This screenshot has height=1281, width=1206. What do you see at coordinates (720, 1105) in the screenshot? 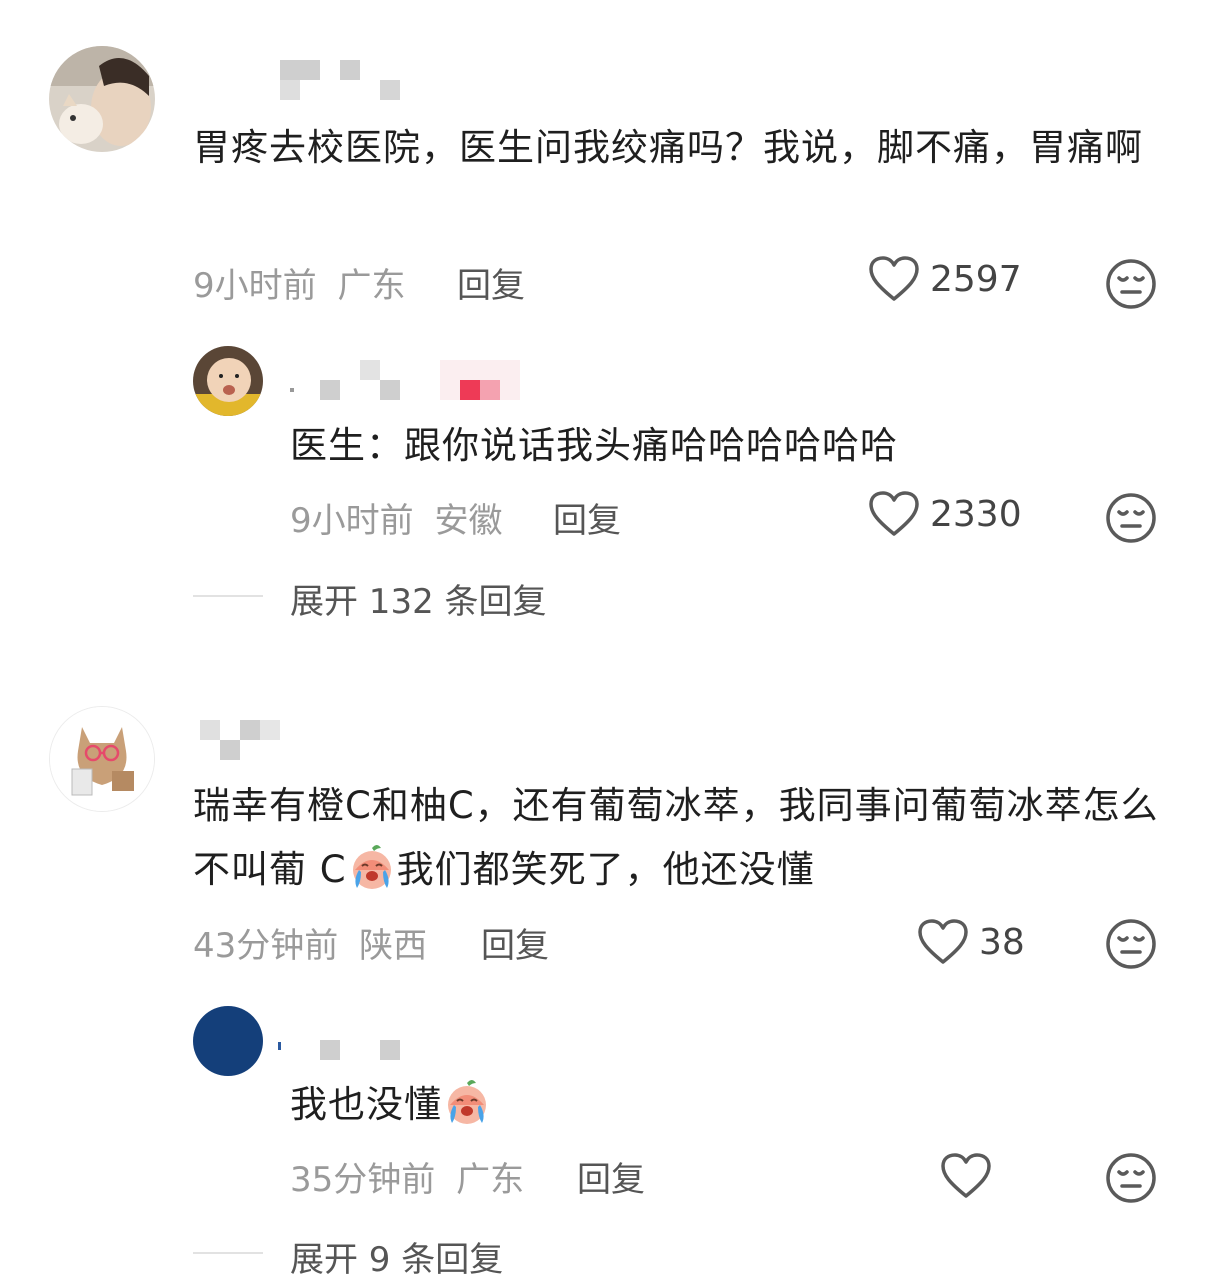
I see `reply-text: 我也没懂` at bounding box center [720, 1105].